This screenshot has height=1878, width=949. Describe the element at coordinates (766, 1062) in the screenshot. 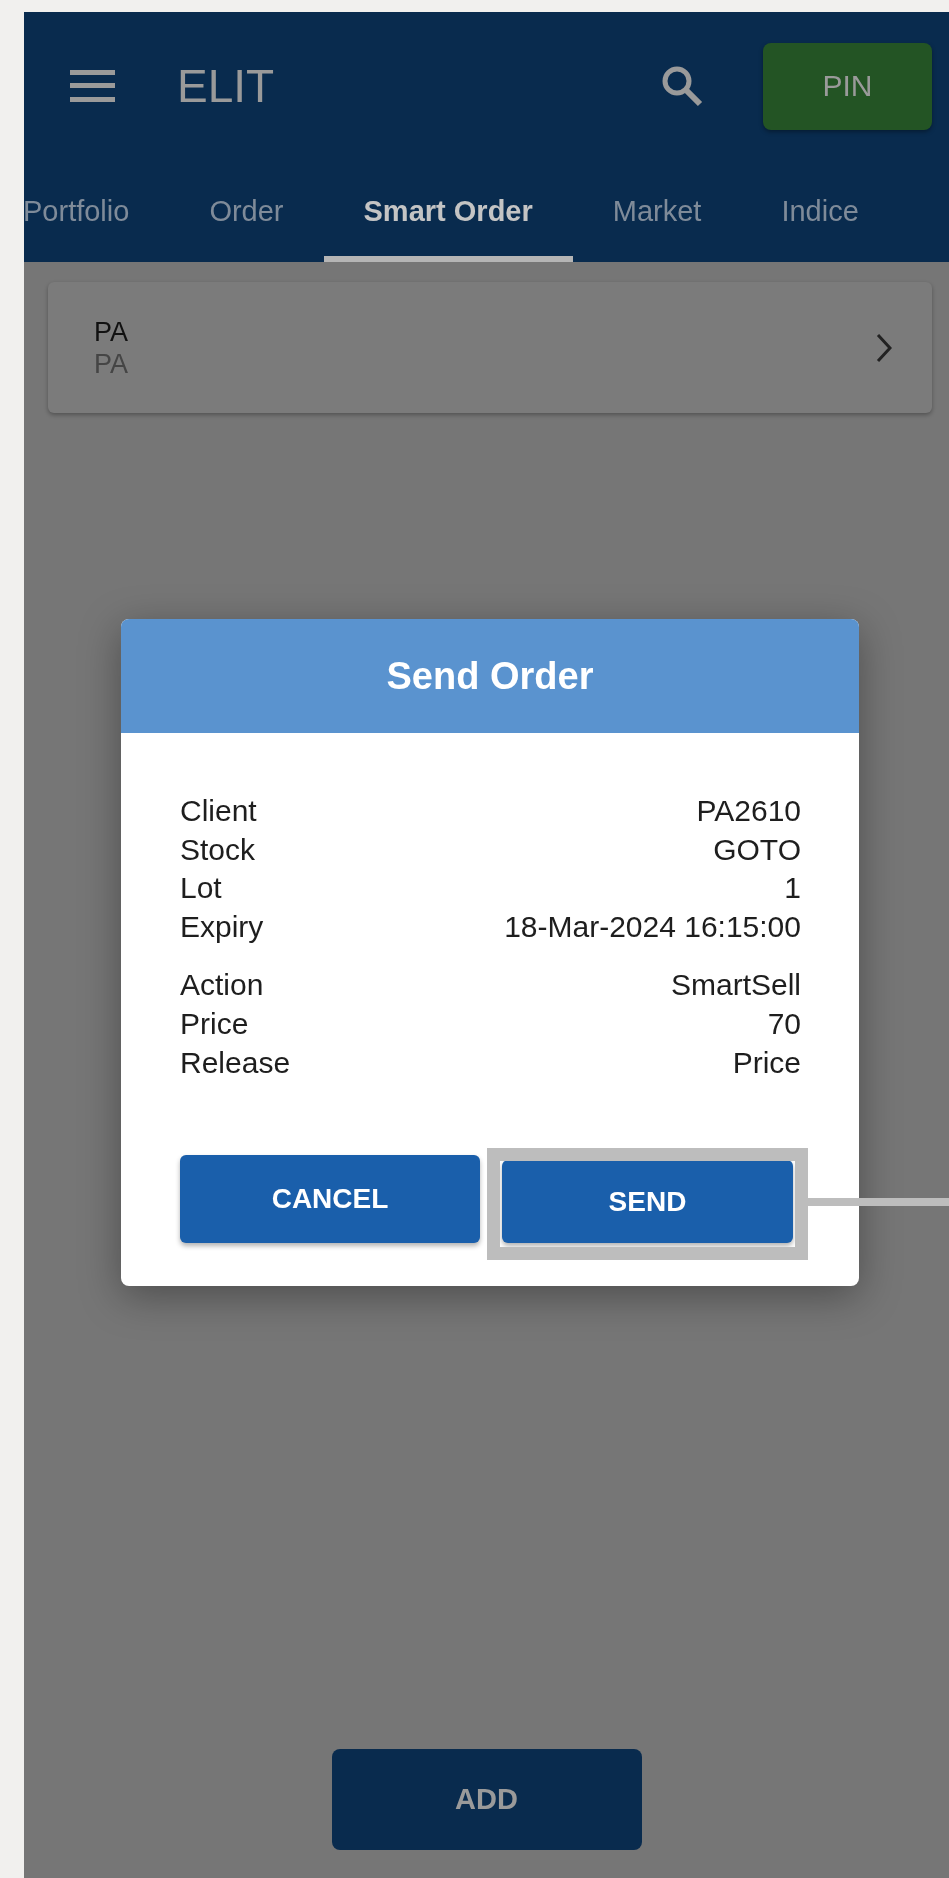

I see `field-value: Price` at that location.